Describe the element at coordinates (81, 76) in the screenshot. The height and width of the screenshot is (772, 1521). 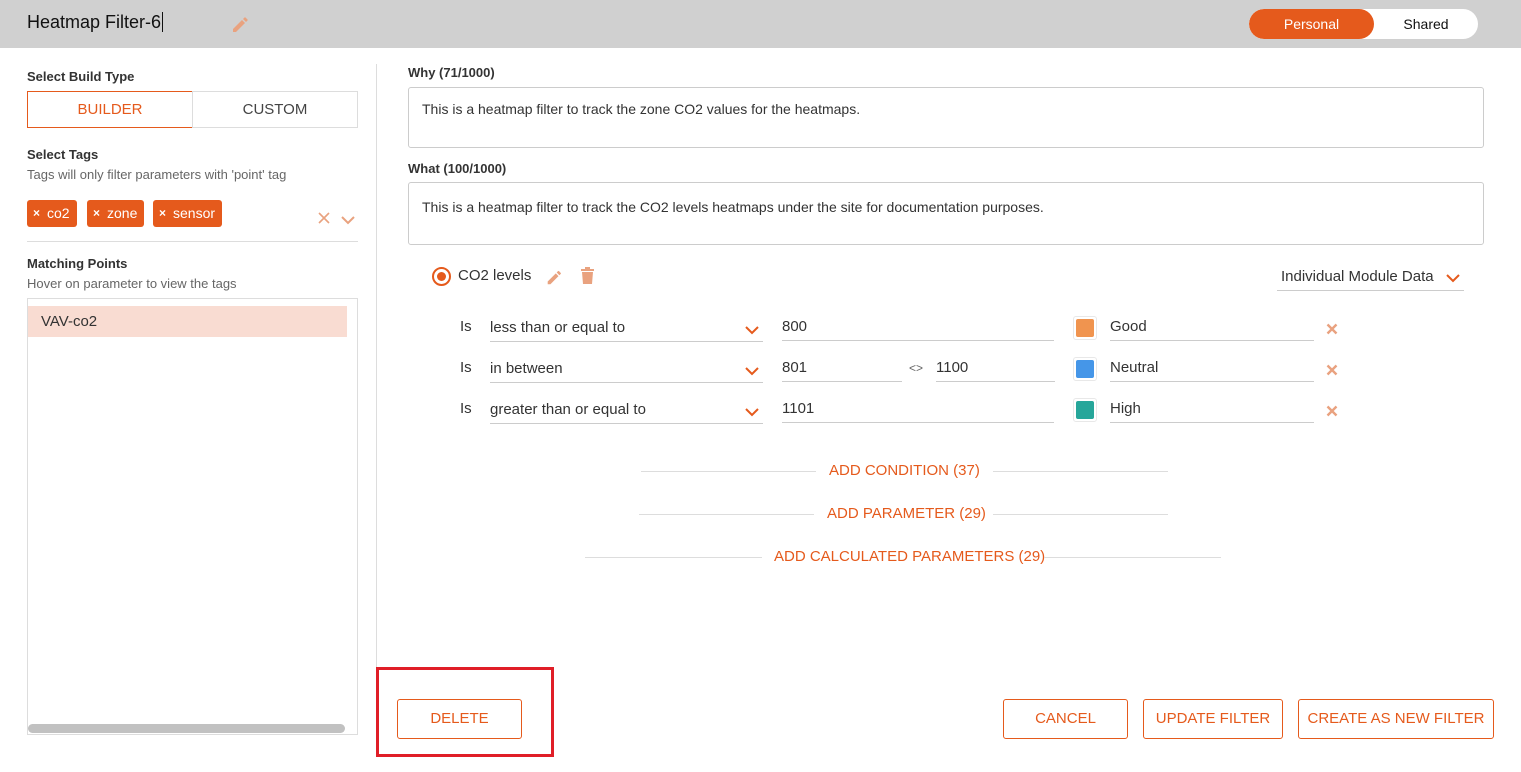
I see `build-type-label: Select Build Type` at that location.